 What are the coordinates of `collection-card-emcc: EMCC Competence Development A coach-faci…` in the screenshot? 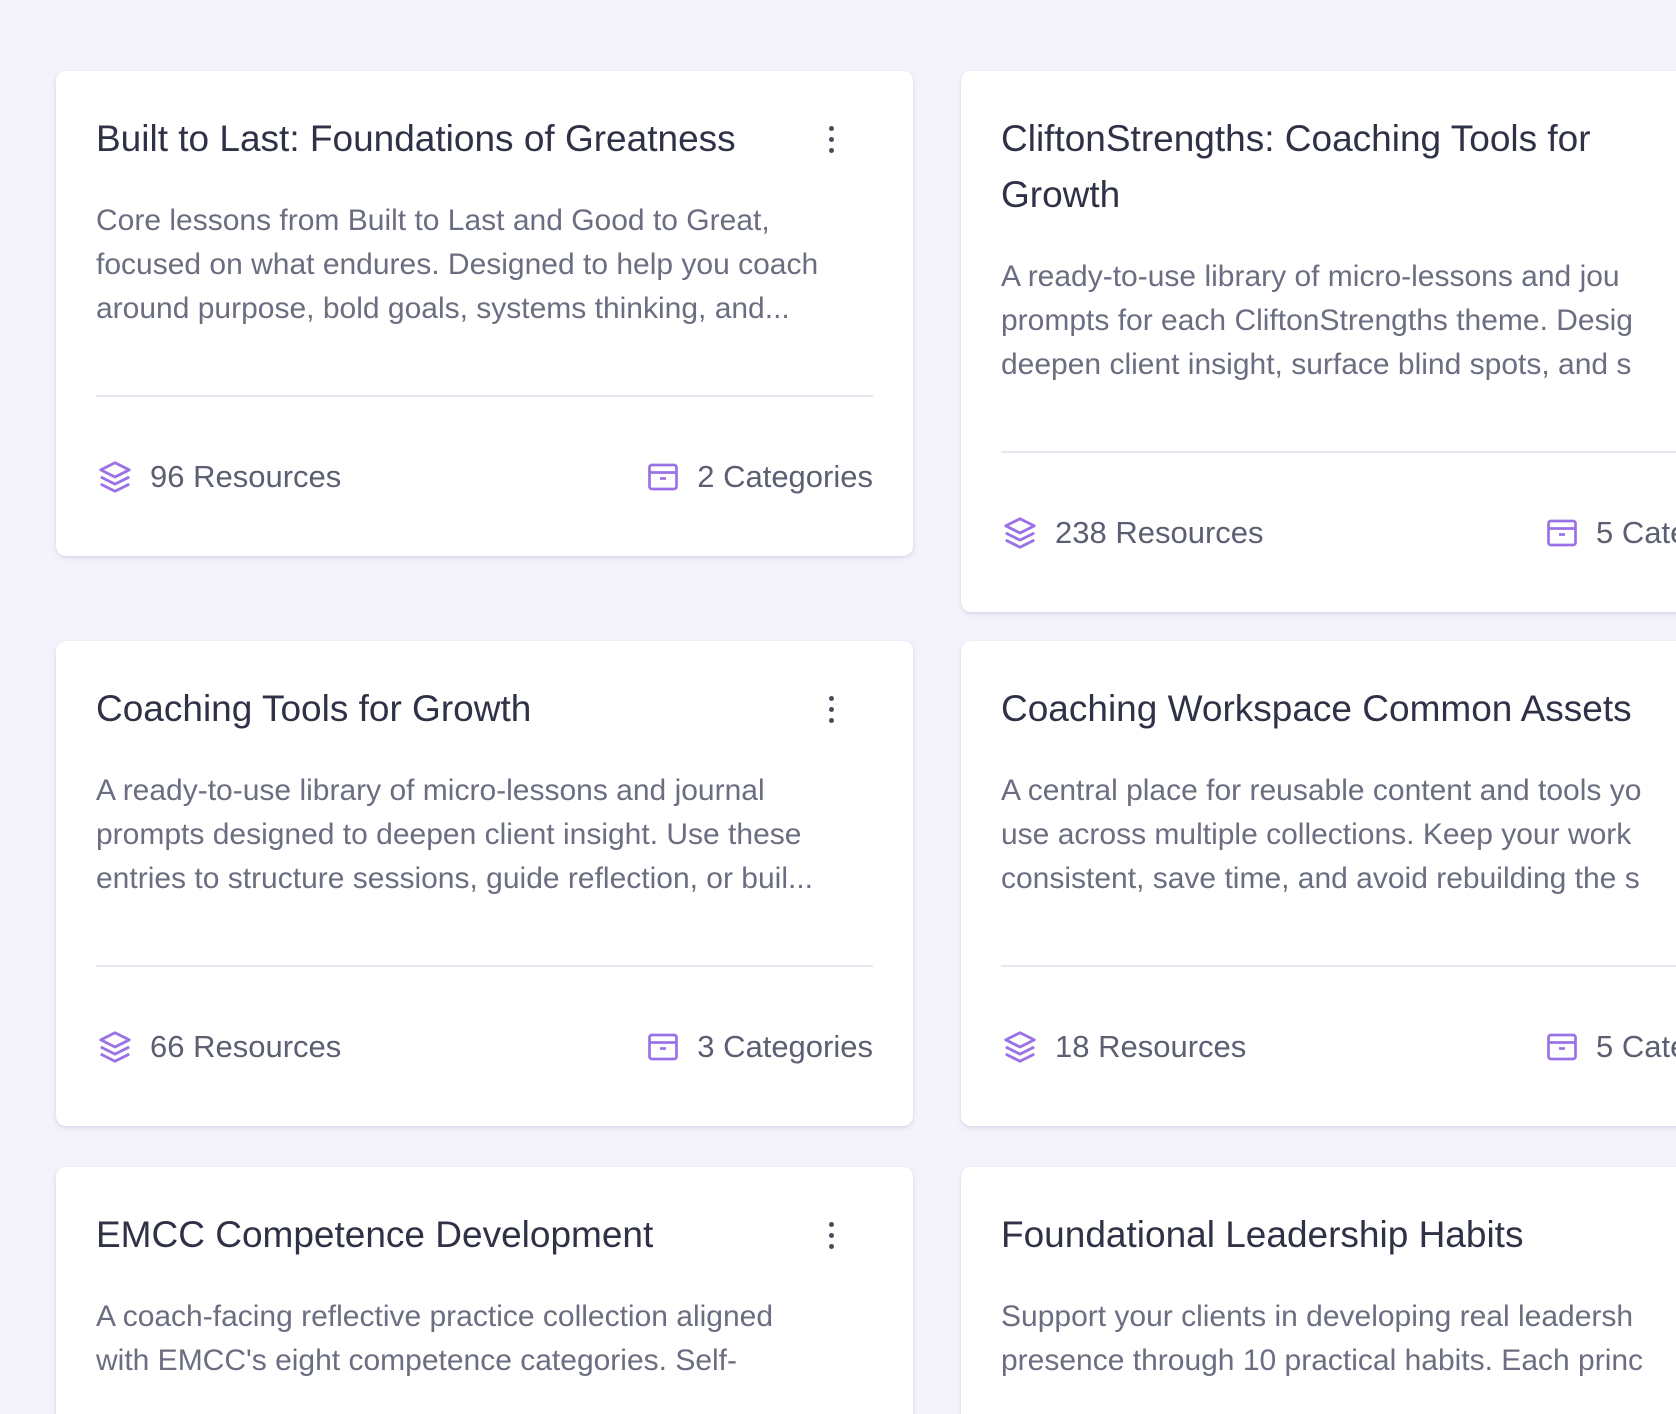 It's located at (484, 1290).